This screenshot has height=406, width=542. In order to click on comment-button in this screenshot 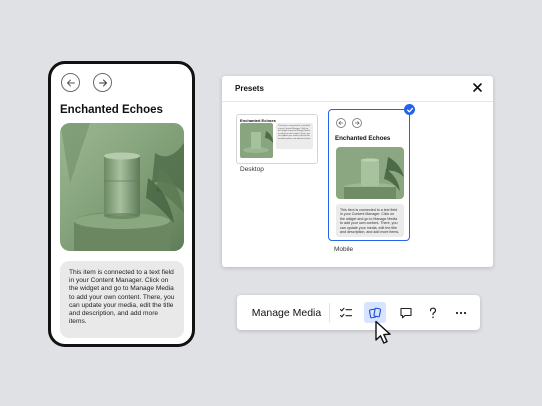, I will do `click(406, 312)`.